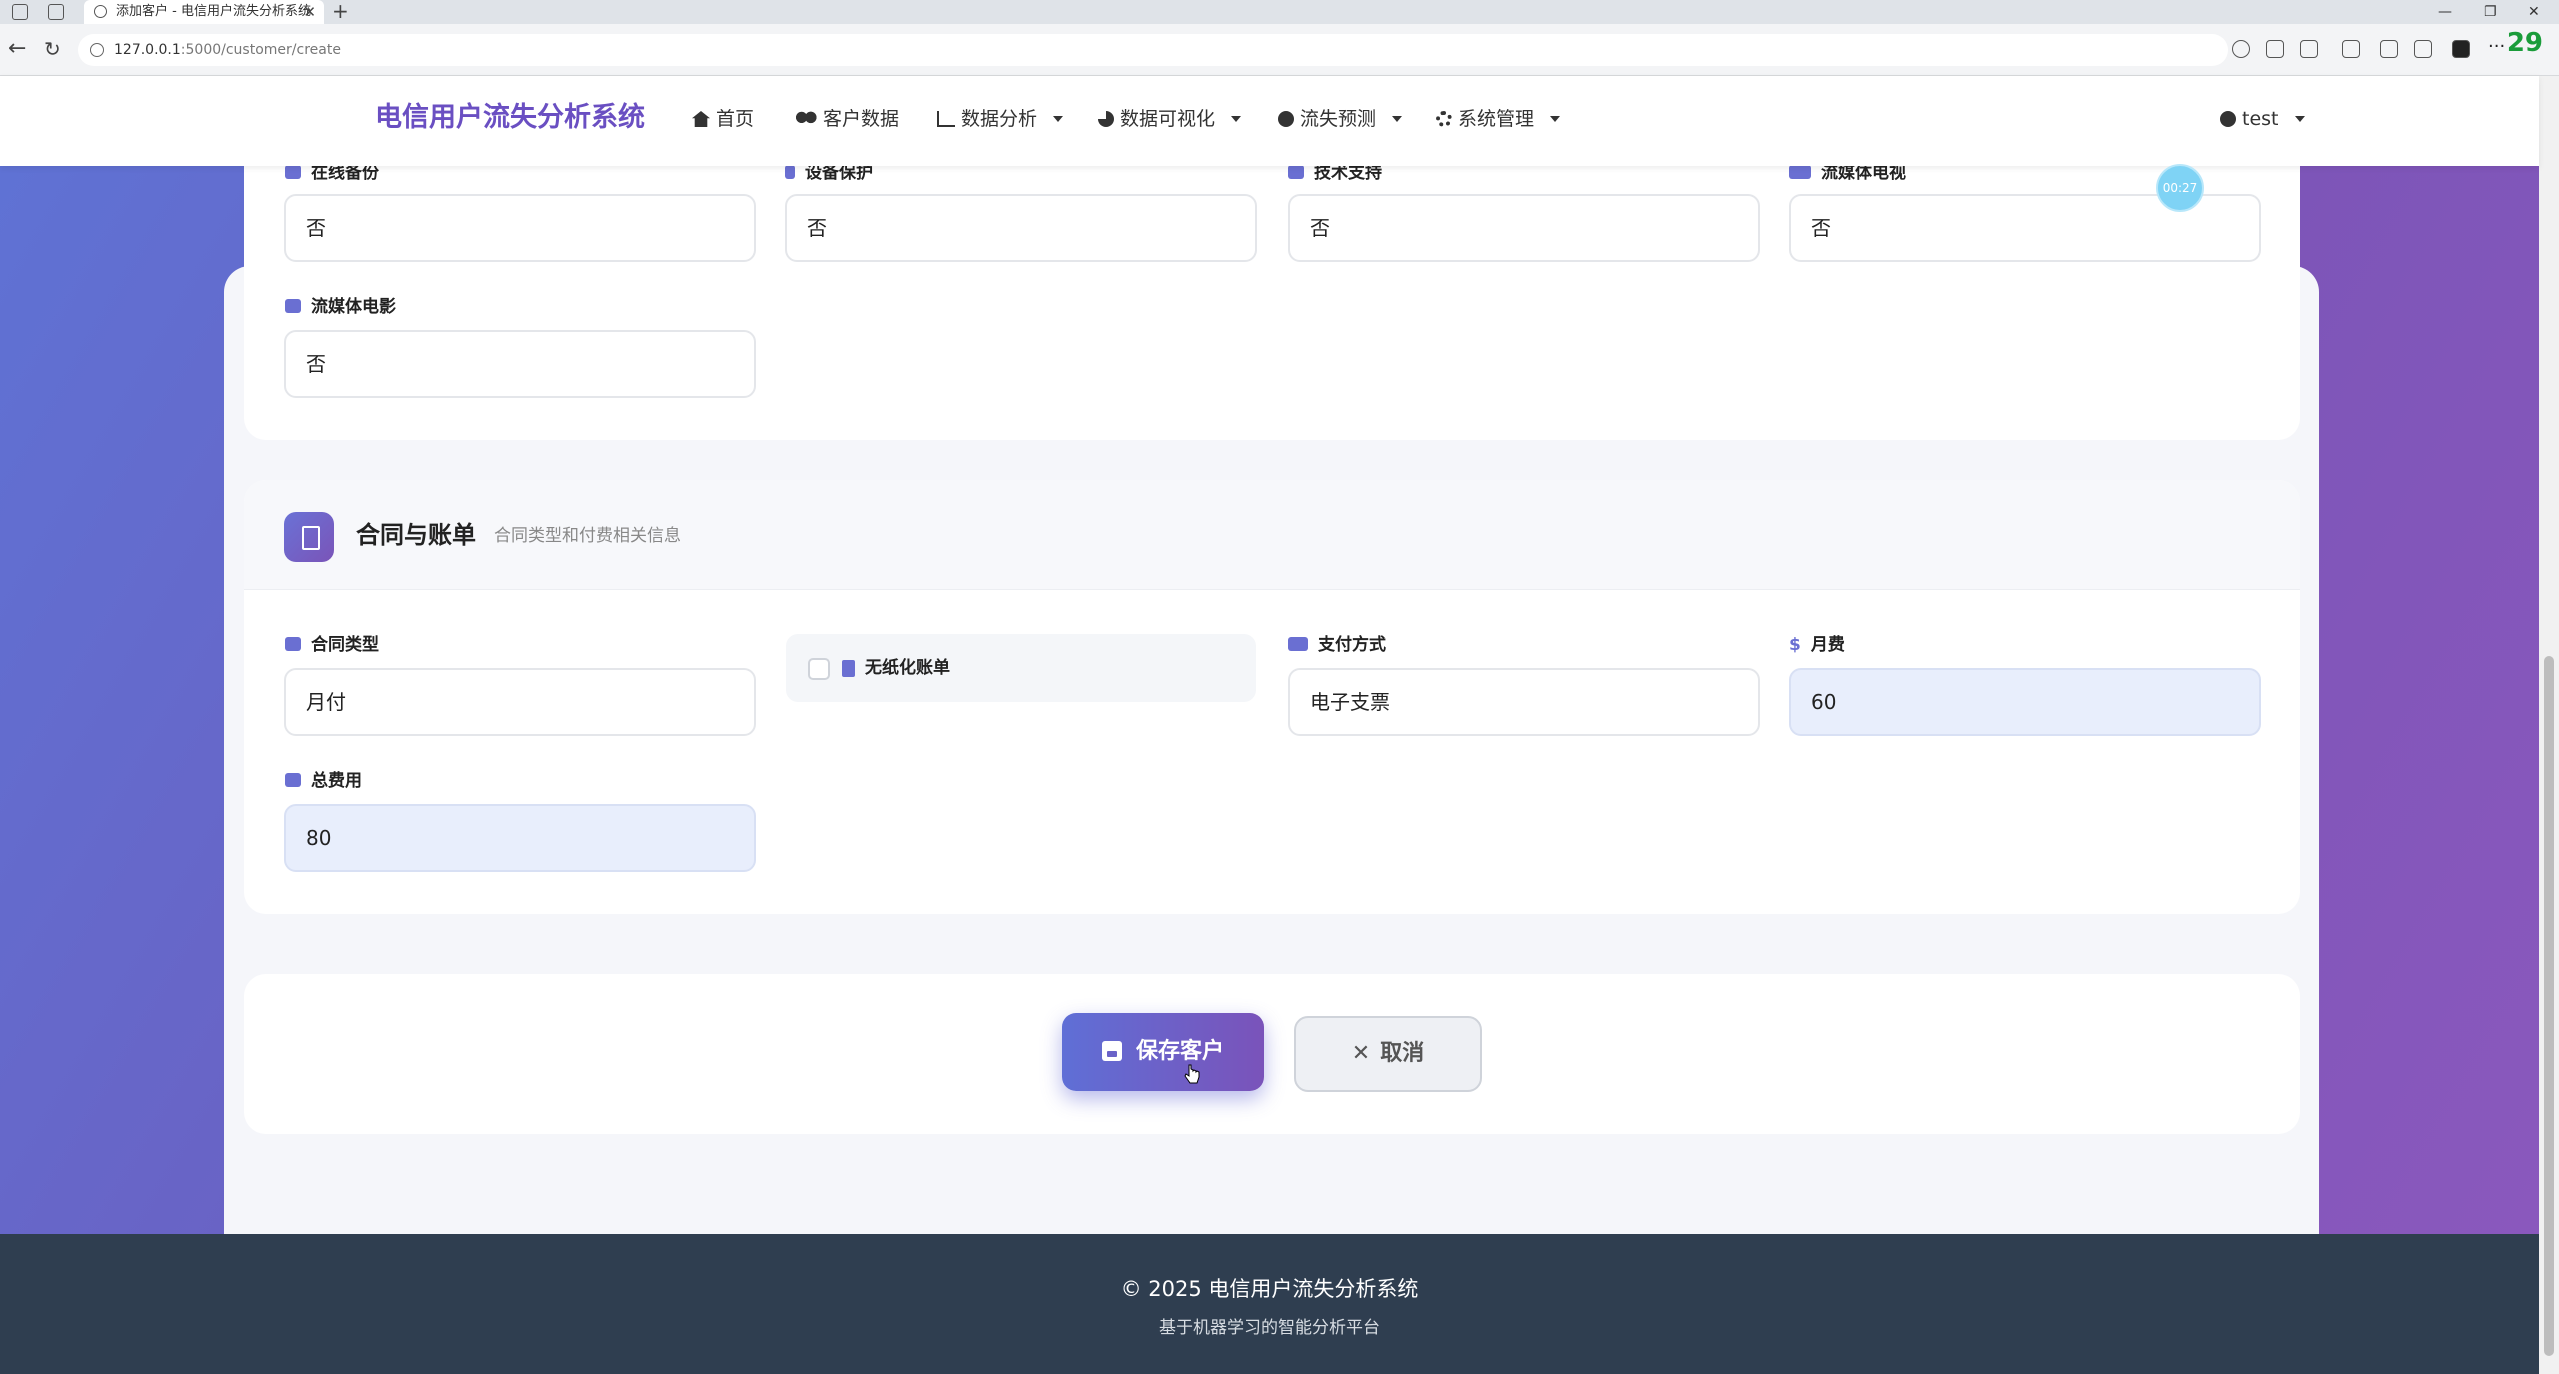  I want to click on streaming-tv-label-text: 流媒体电视, so click(1863, 173).